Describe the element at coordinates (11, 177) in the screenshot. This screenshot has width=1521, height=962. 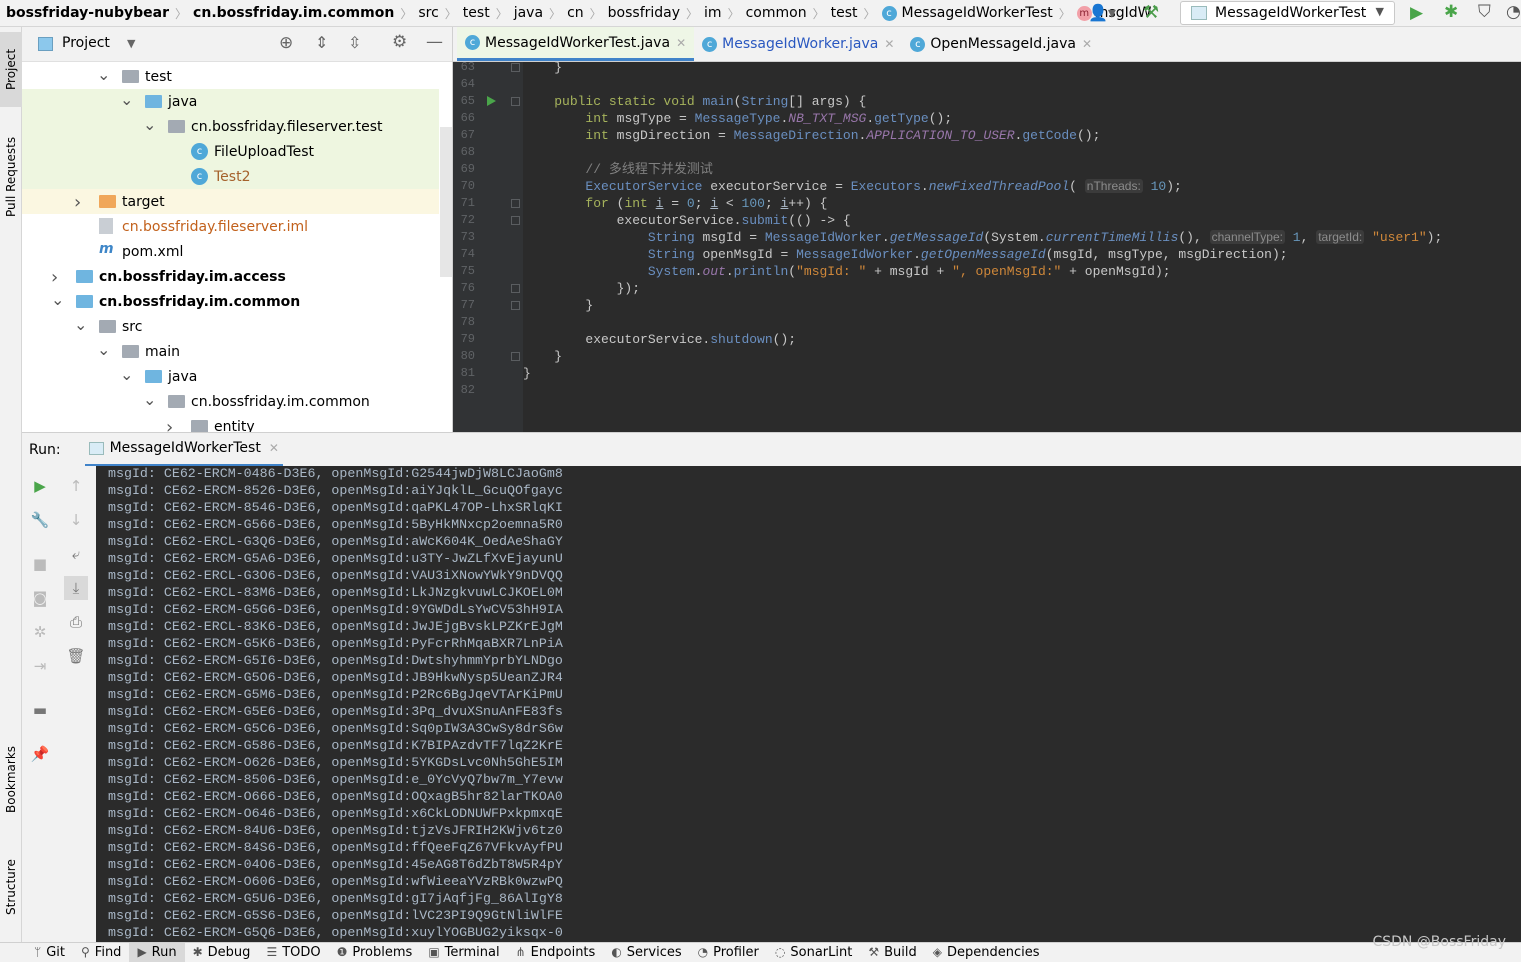
I see `tool-tab-pull-requests: Pull Requests` at that location.